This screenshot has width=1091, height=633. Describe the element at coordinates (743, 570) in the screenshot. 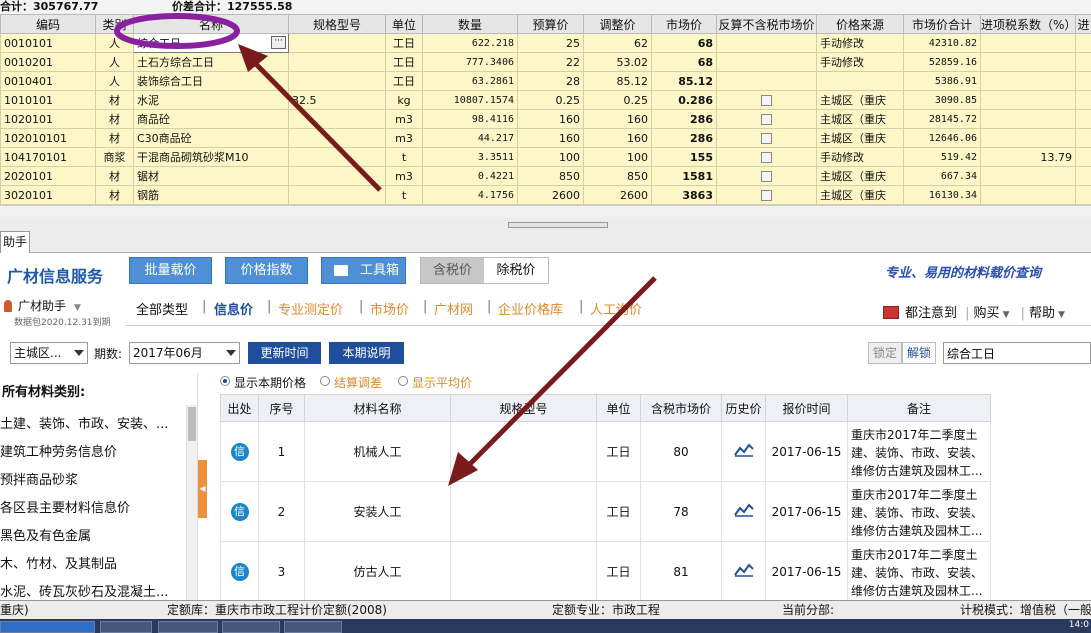

I see `history-chart-icon` at that location.